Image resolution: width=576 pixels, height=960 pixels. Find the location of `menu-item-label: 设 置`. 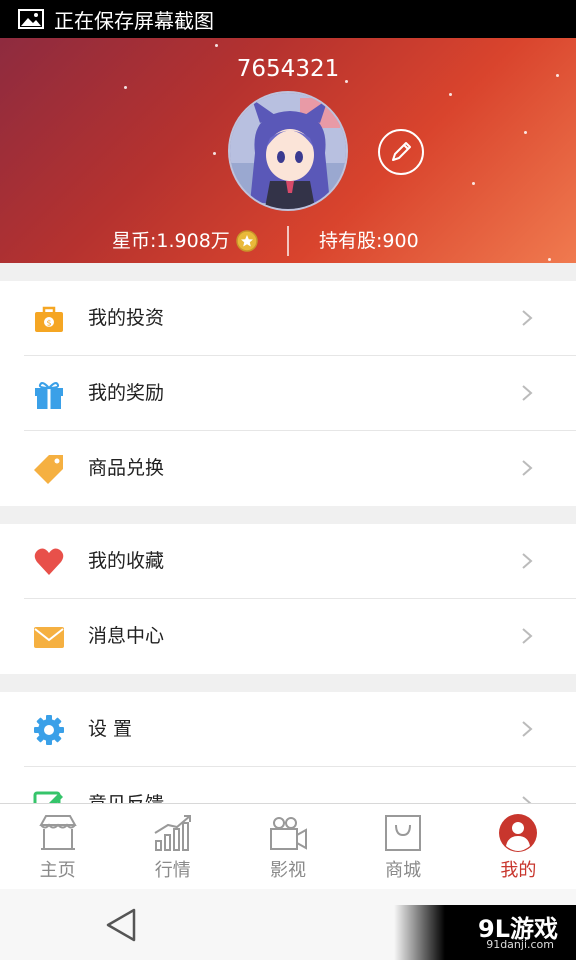

menu-item-label: 设 置 is located at coordinates (110, 729).